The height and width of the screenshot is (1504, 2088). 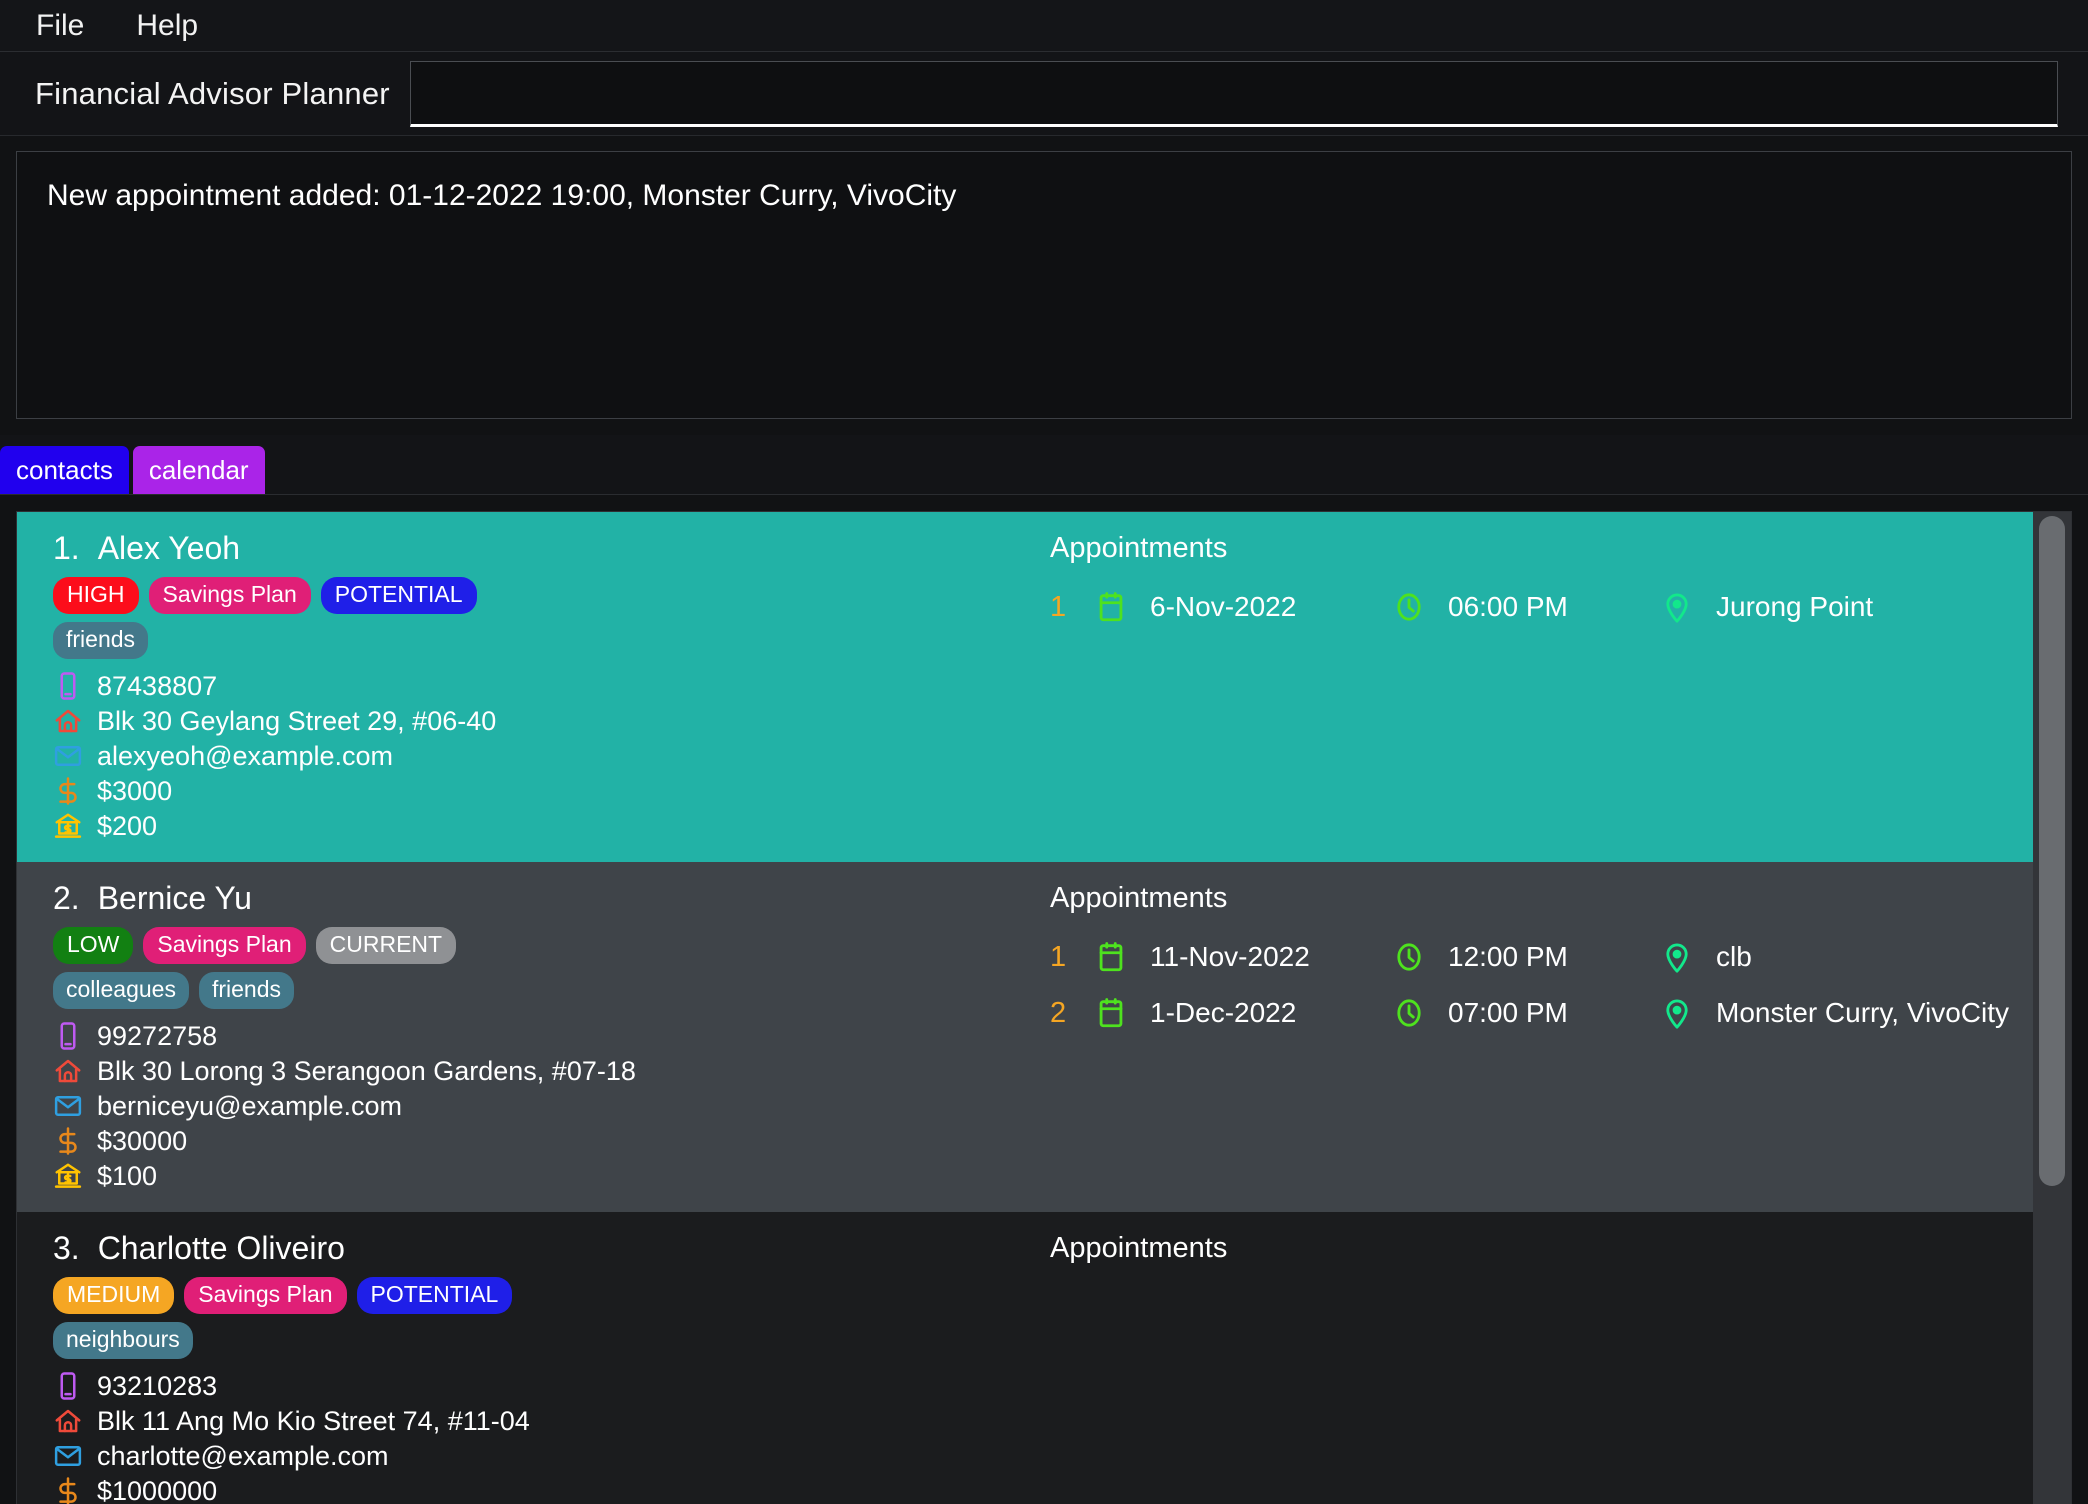 I want to click on contact-income-row: $30000, so click(x=542, y=1141).